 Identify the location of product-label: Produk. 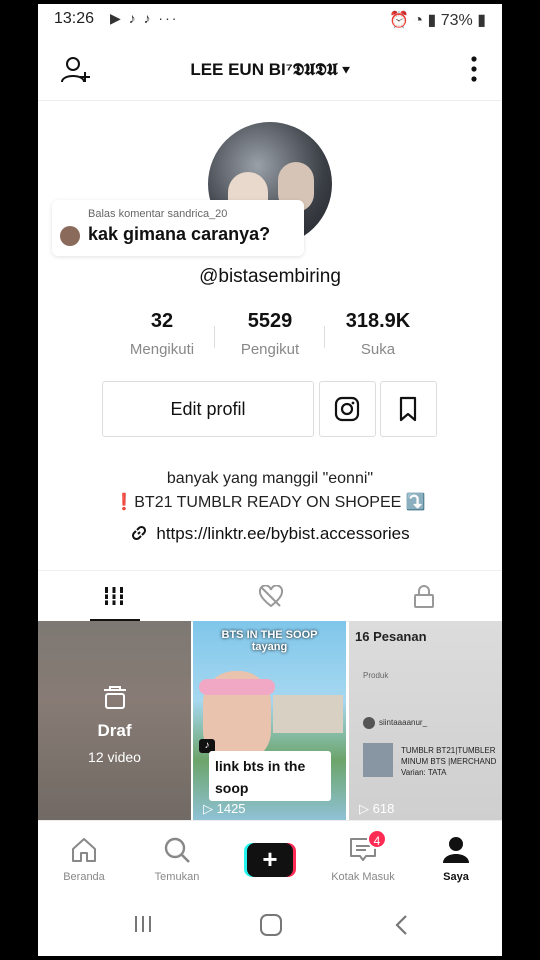
(376, 675).